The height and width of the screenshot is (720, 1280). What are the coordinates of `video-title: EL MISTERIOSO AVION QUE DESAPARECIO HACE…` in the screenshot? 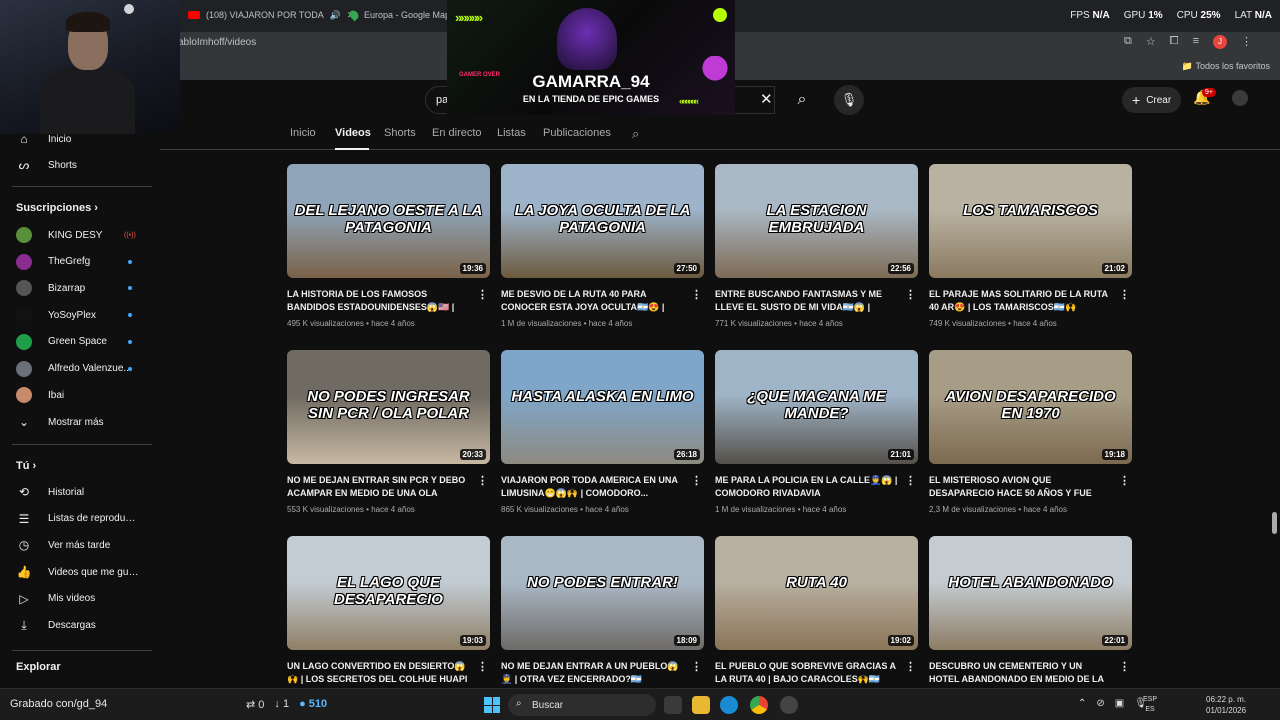 It's located at (1022, 487).